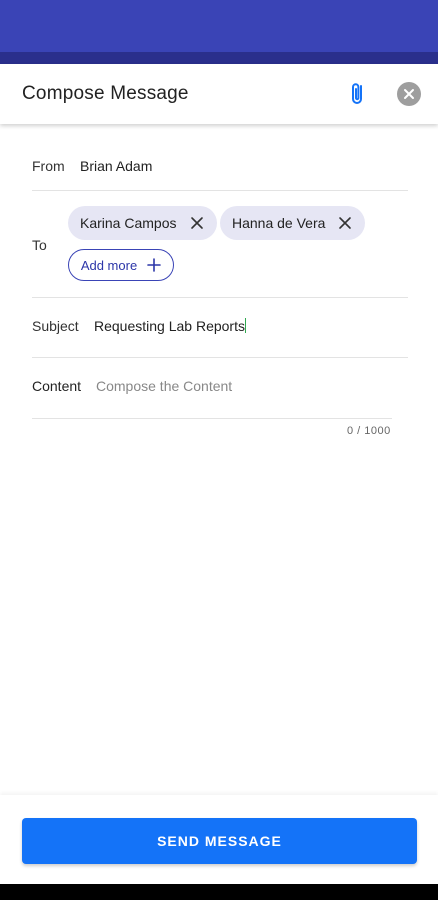 Image resolution: width=438 pixels, height=900 pixels. I want to click on text-cursor, so click(245, 325).